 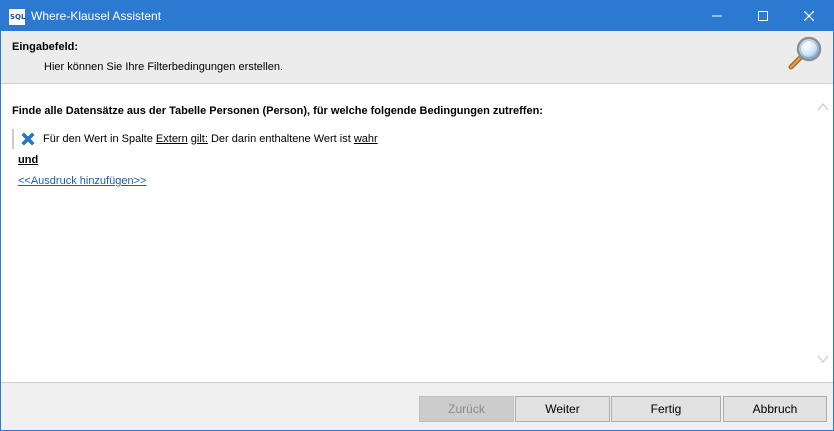 What do you see at coordinates (775, 409) in the screenshot?
I see `cancel-button: Abbruch` at bounding box center [775, 409].